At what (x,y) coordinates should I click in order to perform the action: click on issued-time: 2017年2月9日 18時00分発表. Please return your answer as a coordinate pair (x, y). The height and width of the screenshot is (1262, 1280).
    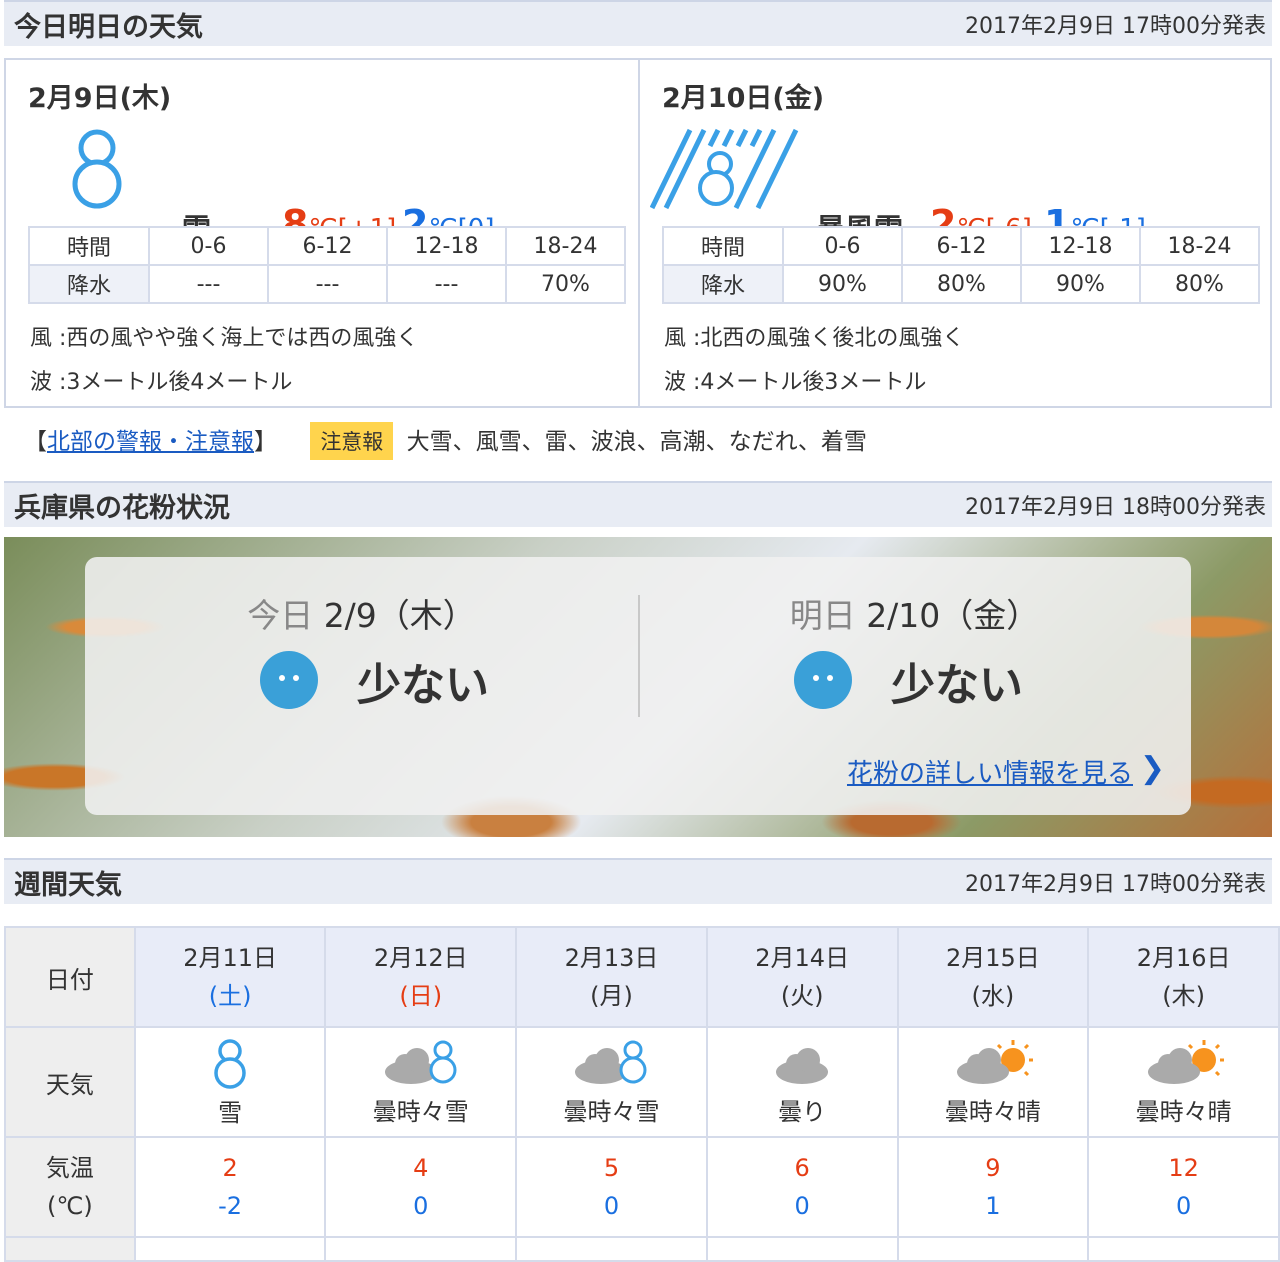
    Looking at the image, I should click on (1115, 507).